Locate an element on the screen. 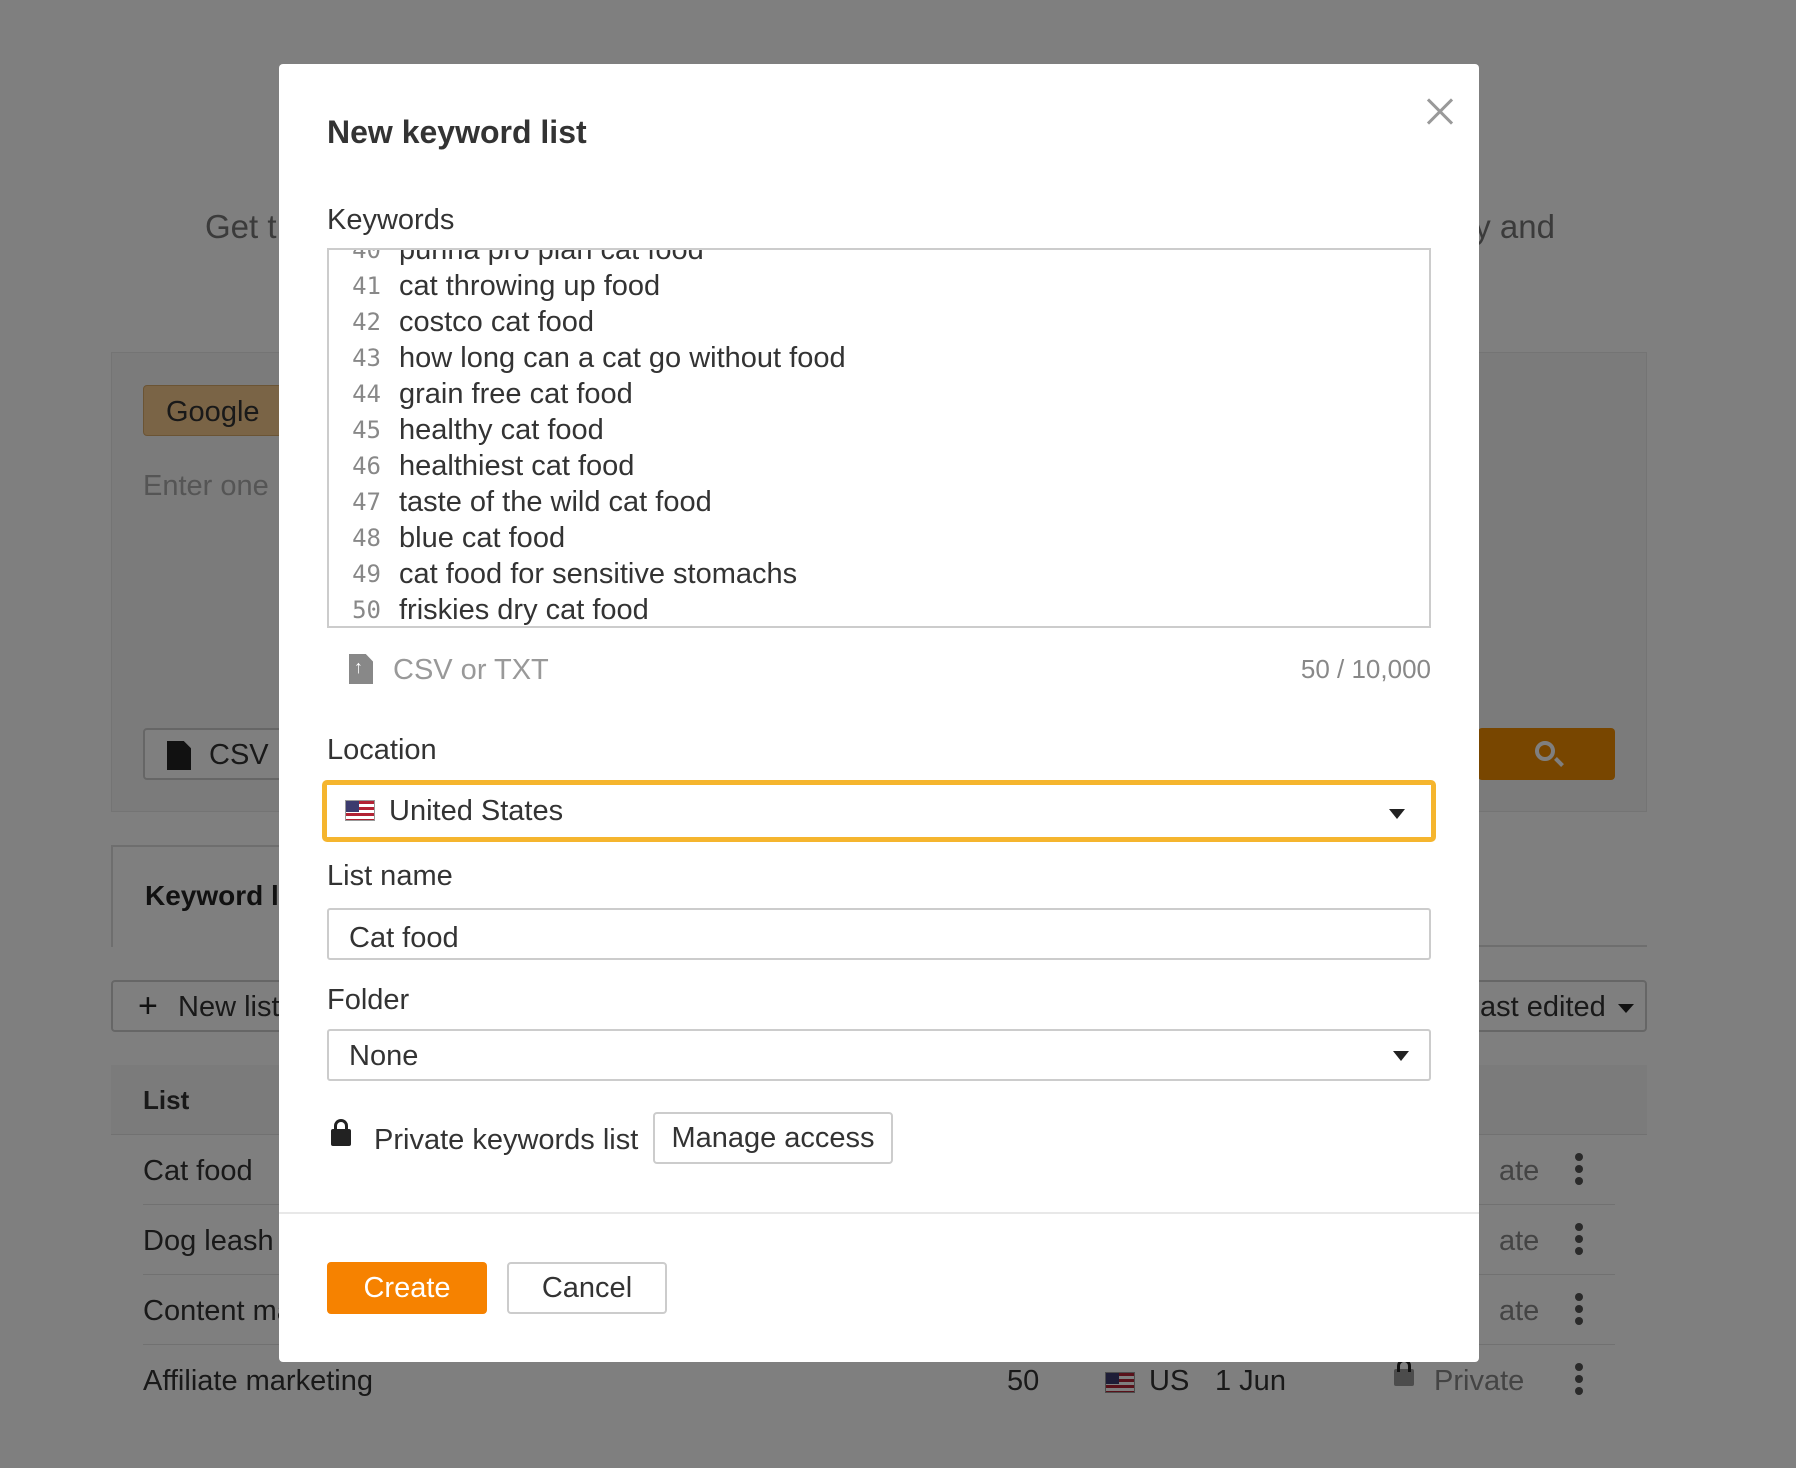 This screenshot has width=1796, height=1468. keyword-line: 41 cat throwing up food is located at coordinates (879, 286).